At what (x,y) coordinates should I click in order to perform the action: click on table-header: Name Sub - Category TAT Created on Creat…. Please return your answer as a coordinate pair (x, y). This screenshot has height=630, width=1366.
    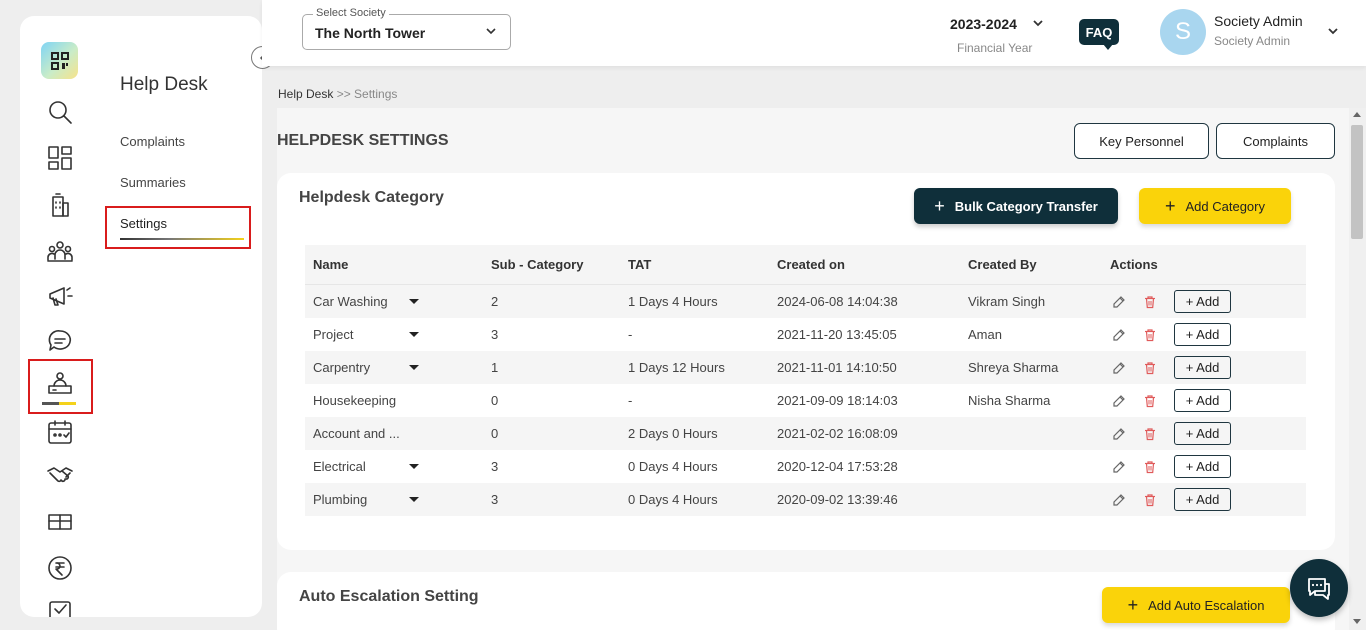
    Looking at the image, I should click on (805, 265).